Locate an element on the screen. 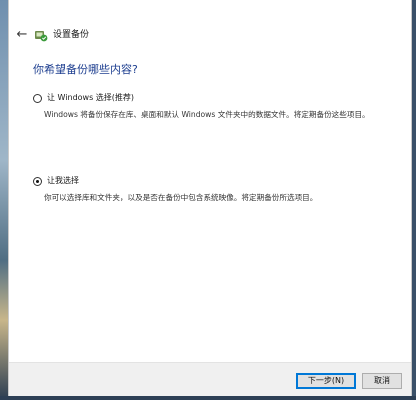  radio-let-me-choose is located at coordinates (37, 181).